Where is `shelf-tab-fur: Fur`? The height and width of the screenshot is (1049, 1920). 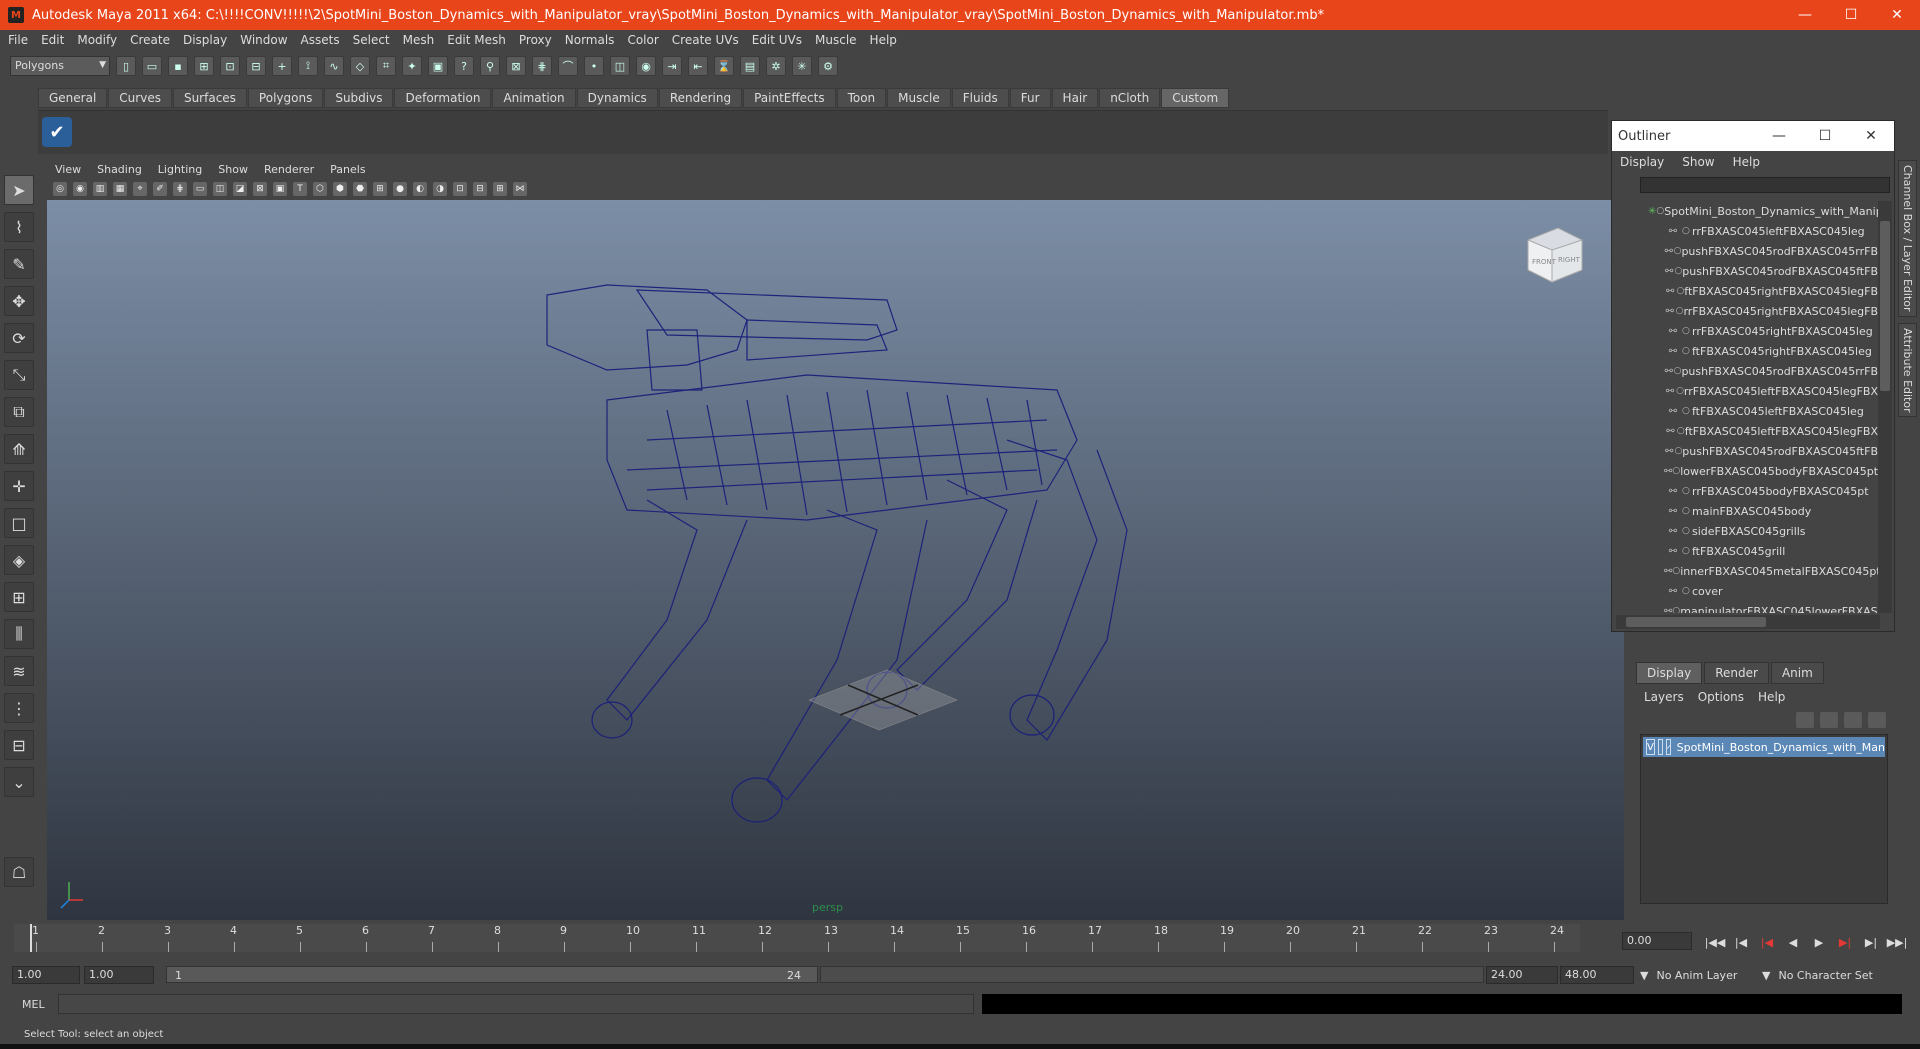 shelf-tab-fur: Fur is located at coordinates (1030, 98).